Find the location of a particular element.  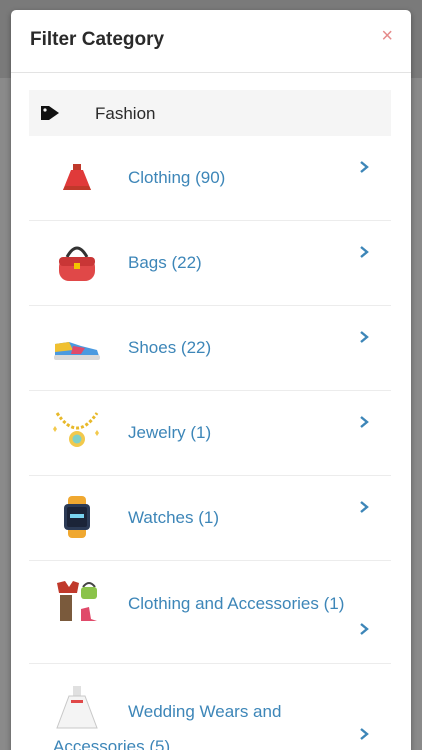

dress-icon is located at coordinates (77, 177).